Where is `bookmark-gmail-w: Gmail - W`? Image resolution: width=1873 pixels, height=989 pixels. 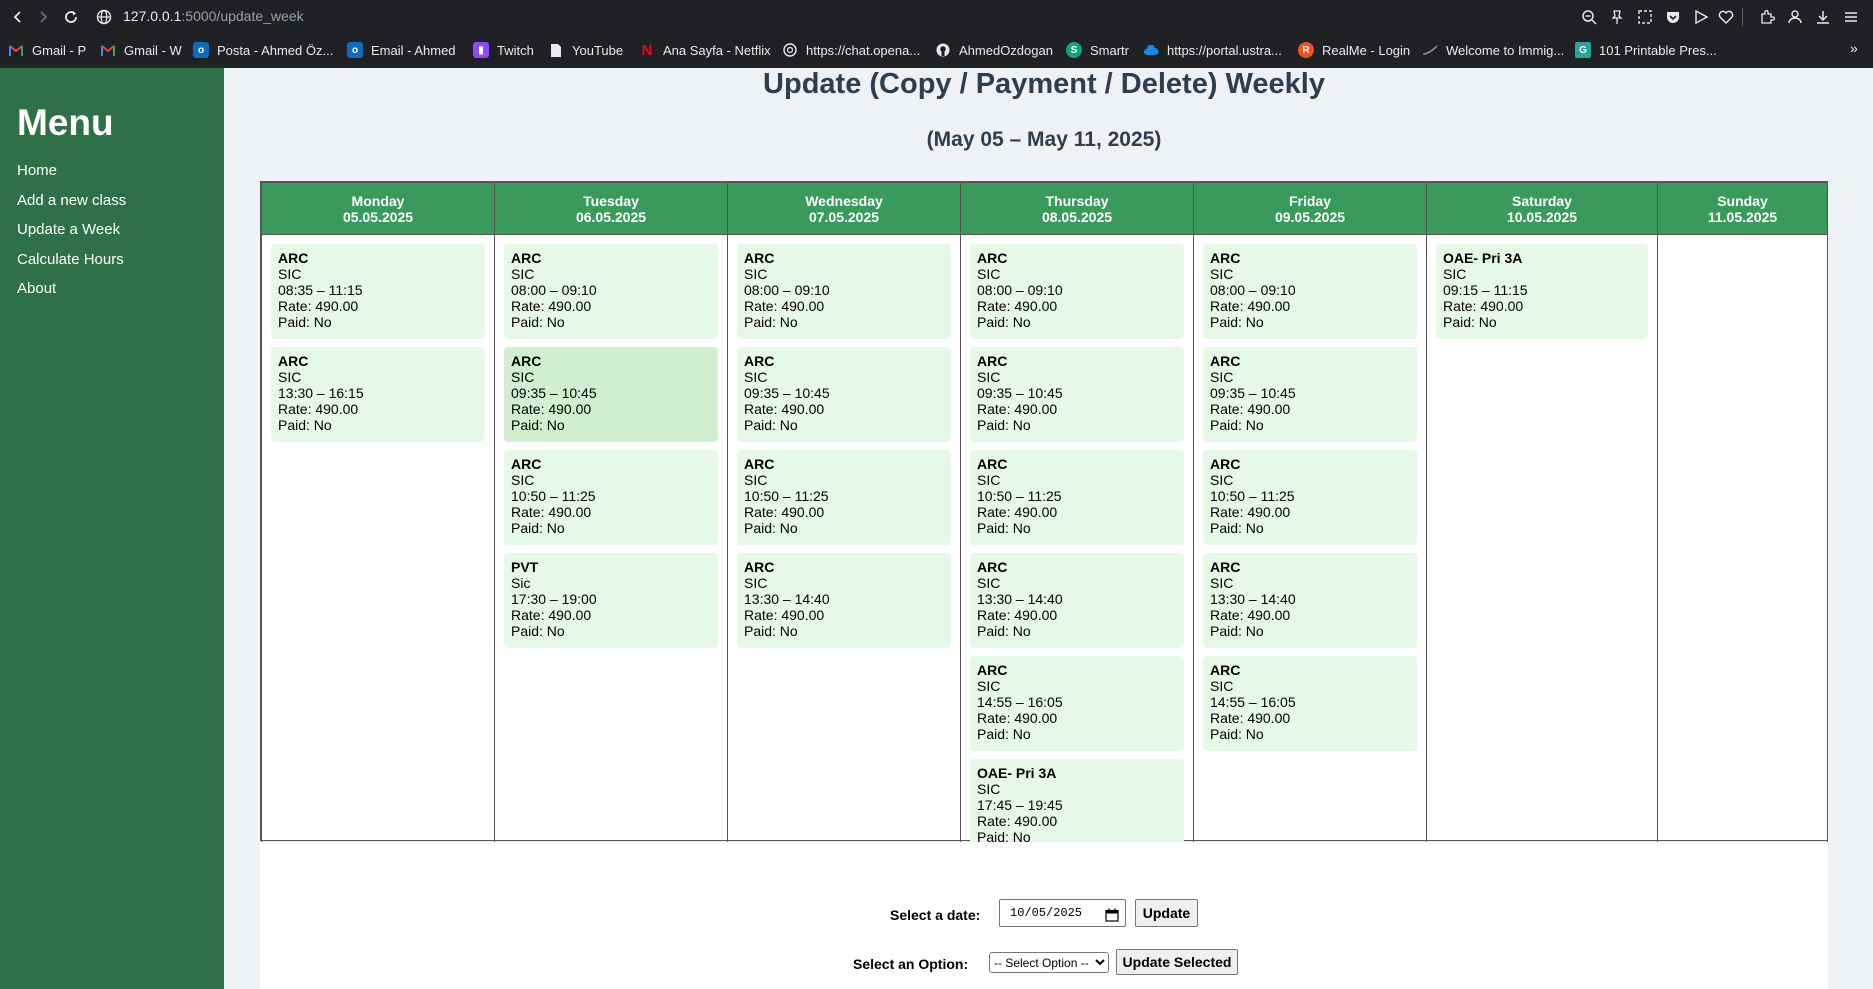 bookmark-gmail-w: Gmail - W is located at coordinates (141, 50).